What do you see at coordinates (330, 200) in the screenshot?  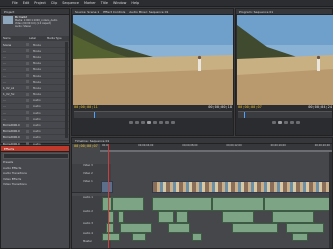 I see `timeline-scrollbar` at bounding box center [330, 200].